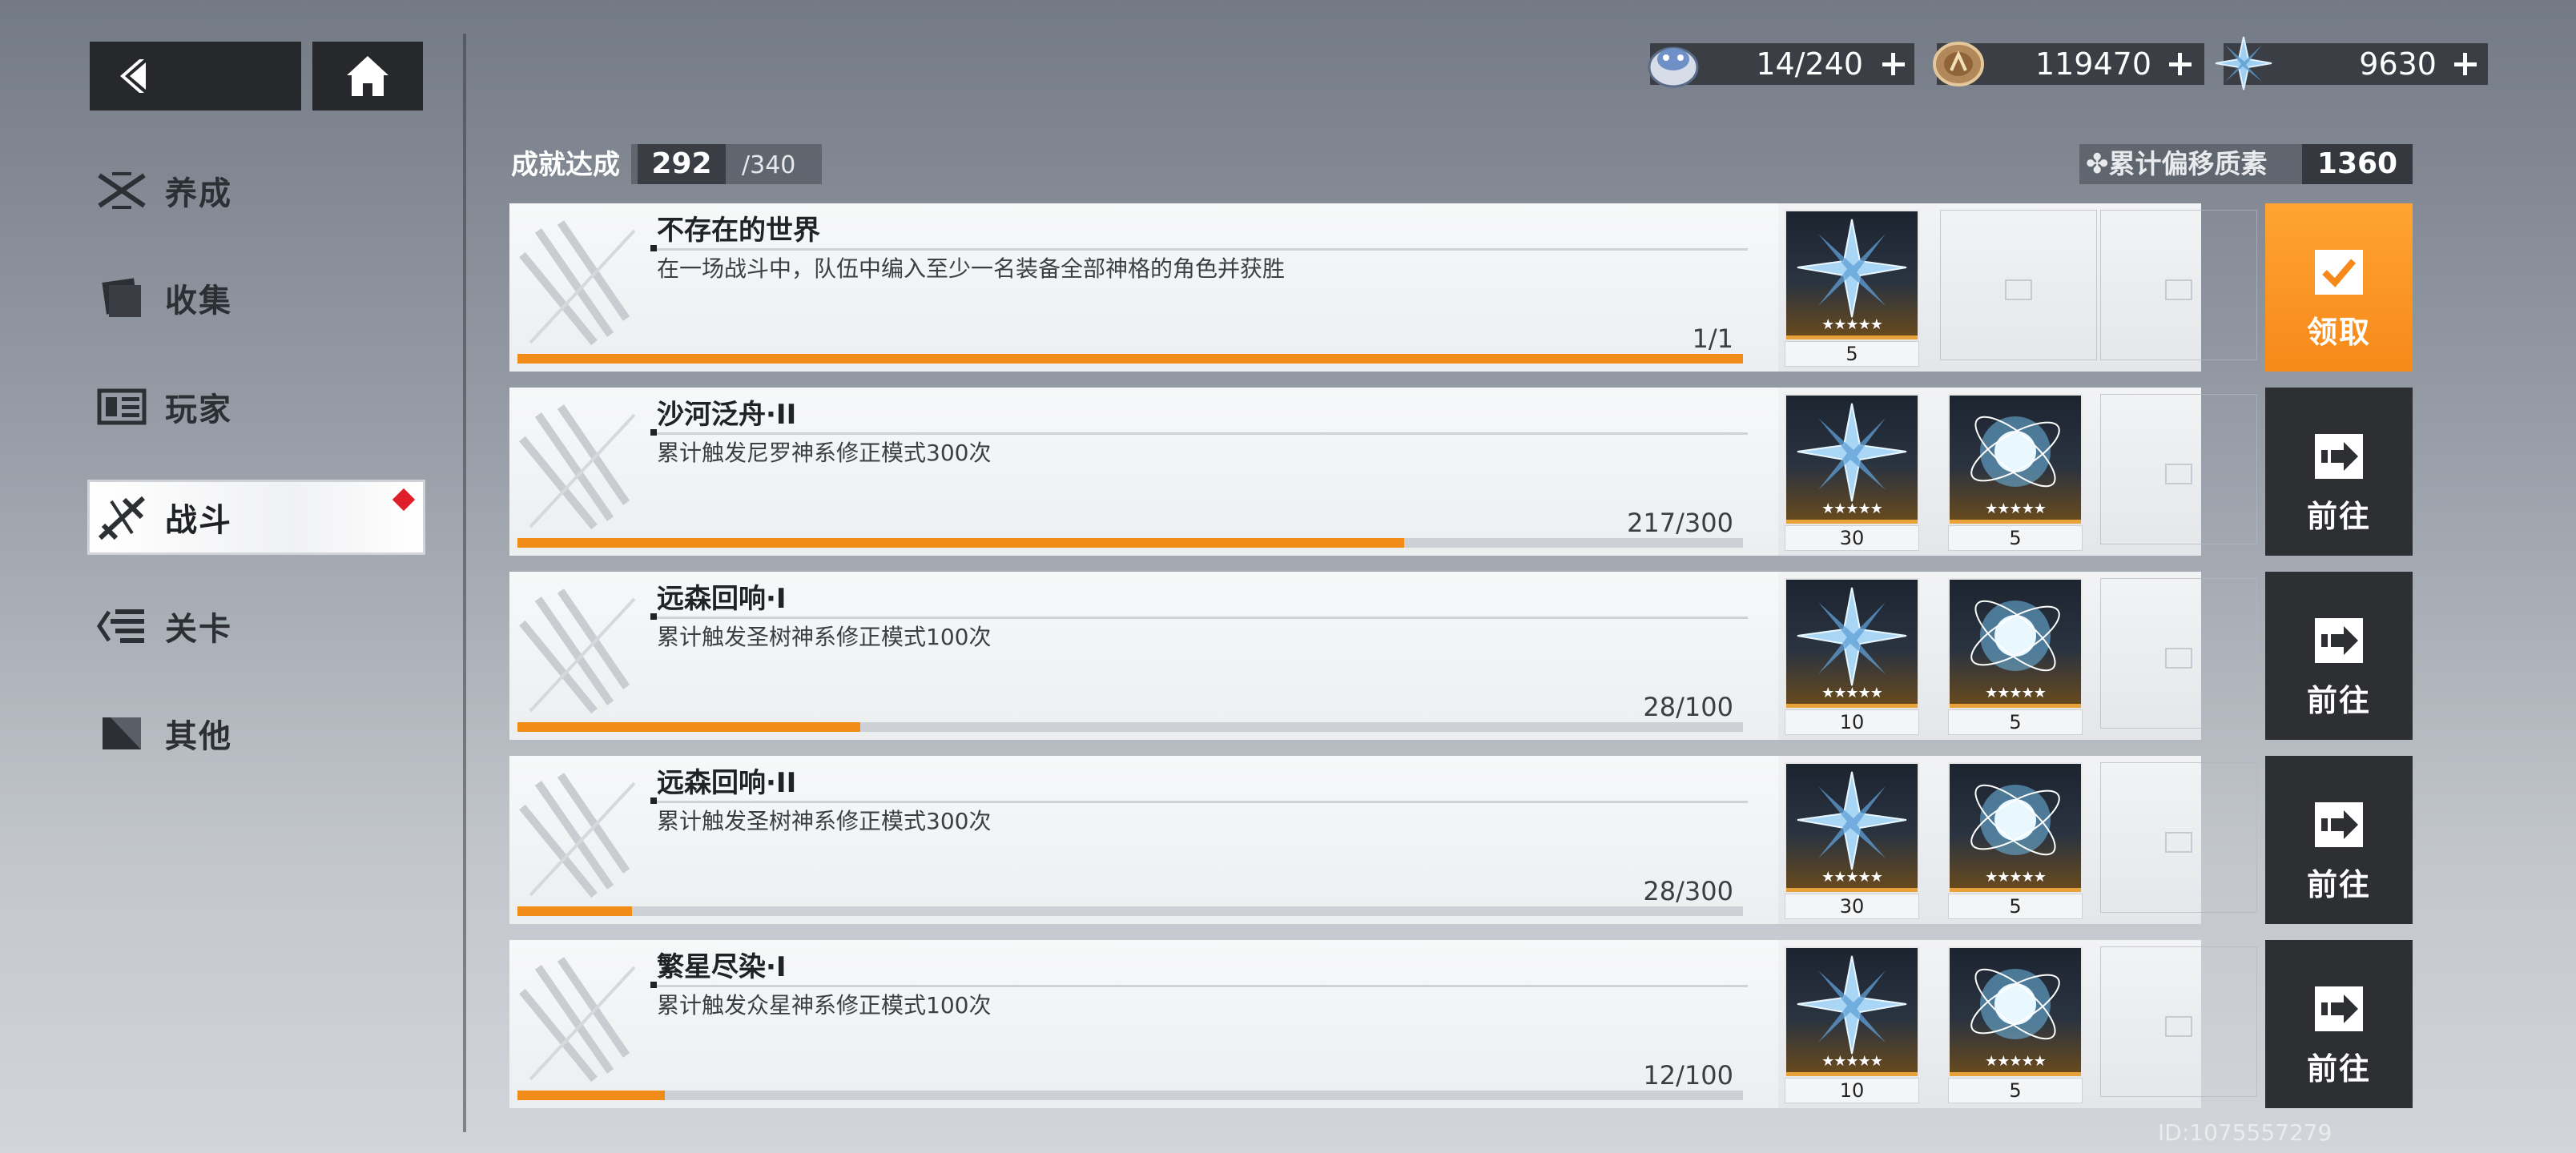 This screenshot has width=2576, height=1153. Describe the element at coordinates (367, 76) in the screenshot. I see `home-button` at that location.